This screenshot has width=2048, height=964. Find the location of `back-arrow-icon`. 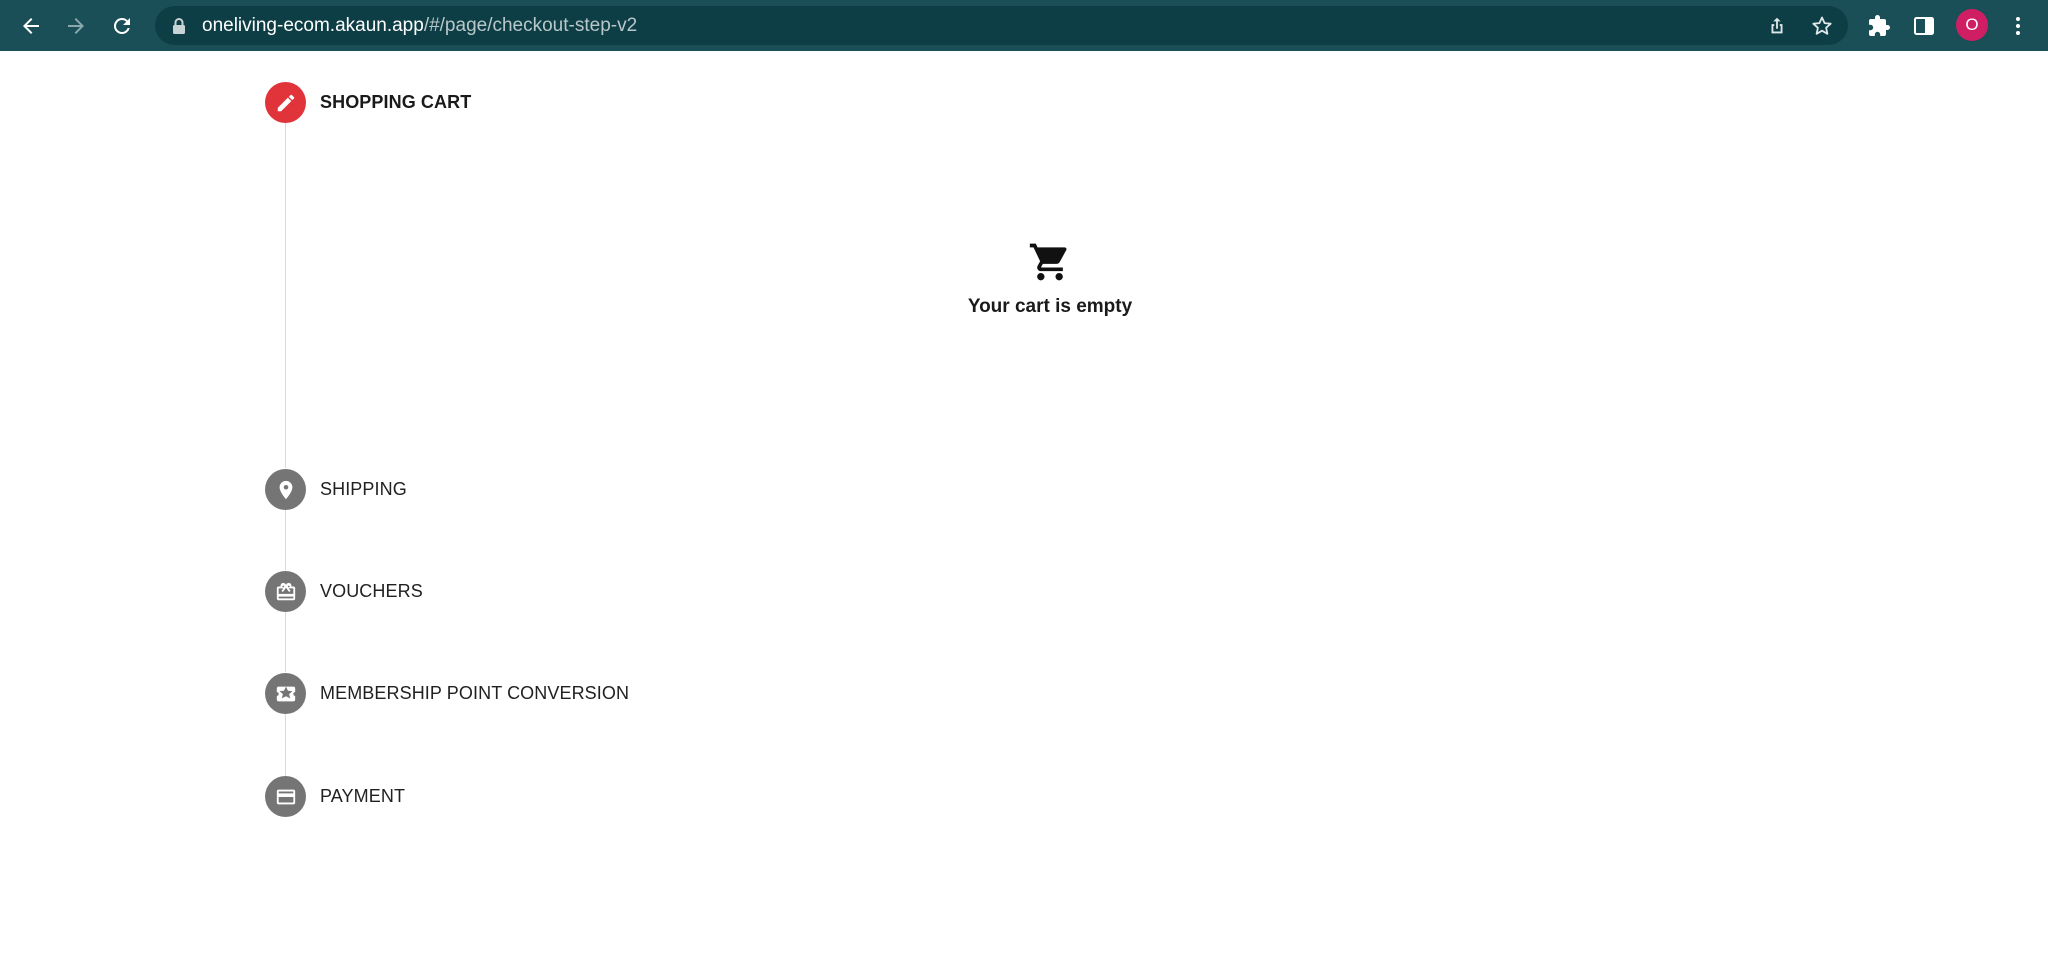

back-arrow-icon is located at coordinates (31, 26).